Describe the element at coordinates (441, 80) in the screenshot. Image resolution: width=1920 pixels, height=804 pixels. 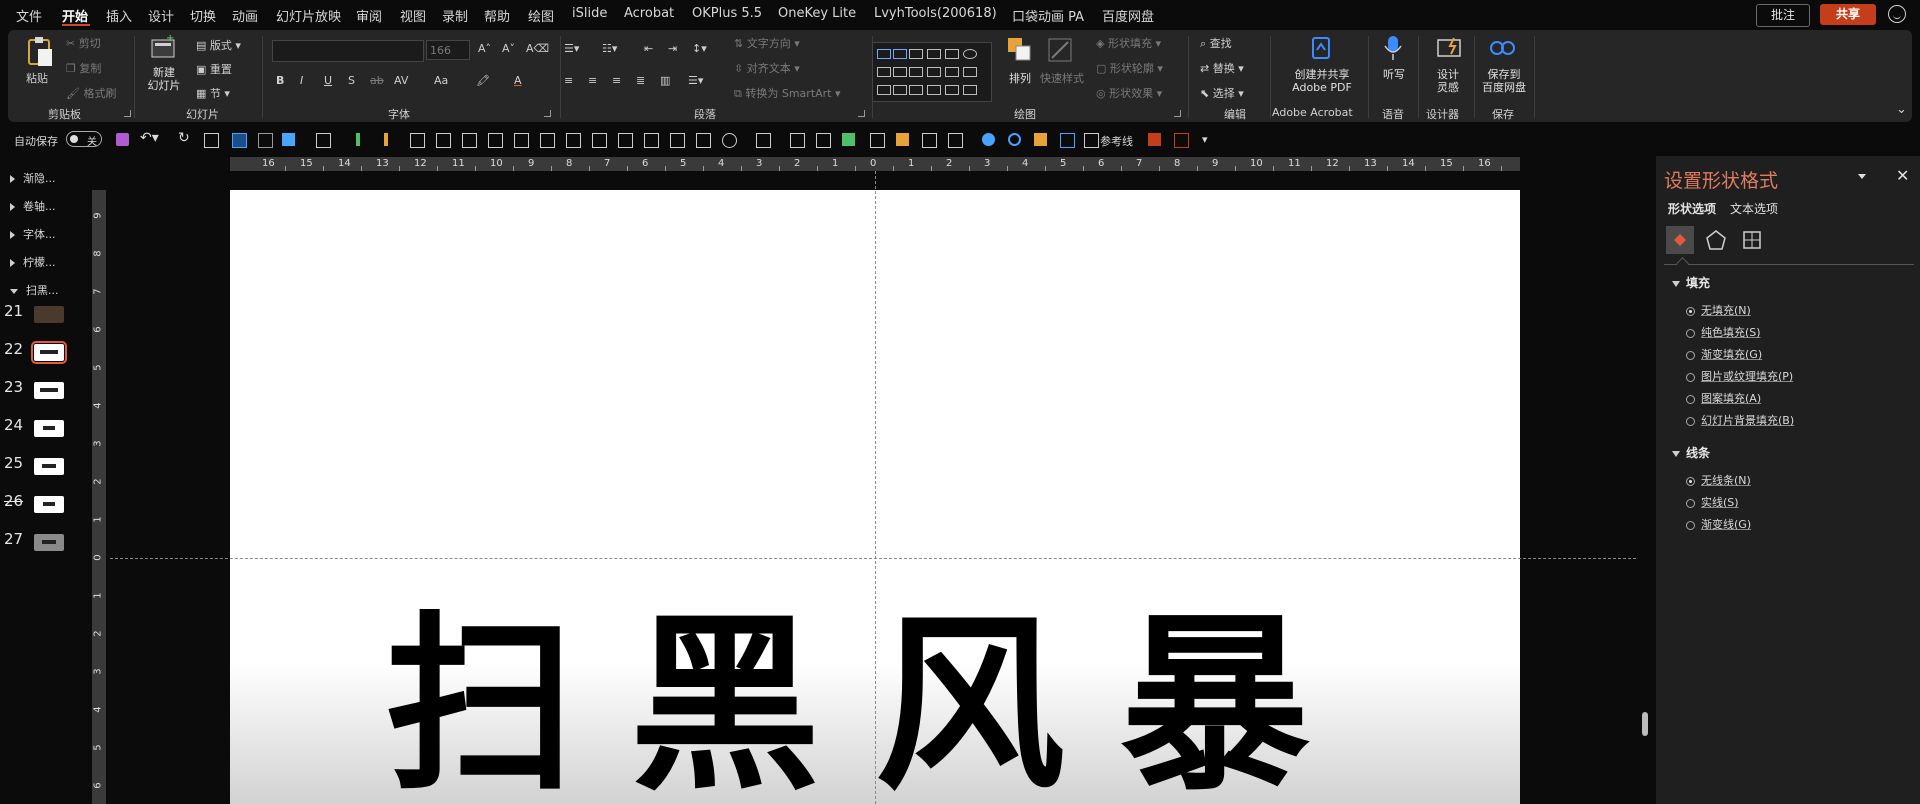
I see `change-case-button: Aa` at that location.